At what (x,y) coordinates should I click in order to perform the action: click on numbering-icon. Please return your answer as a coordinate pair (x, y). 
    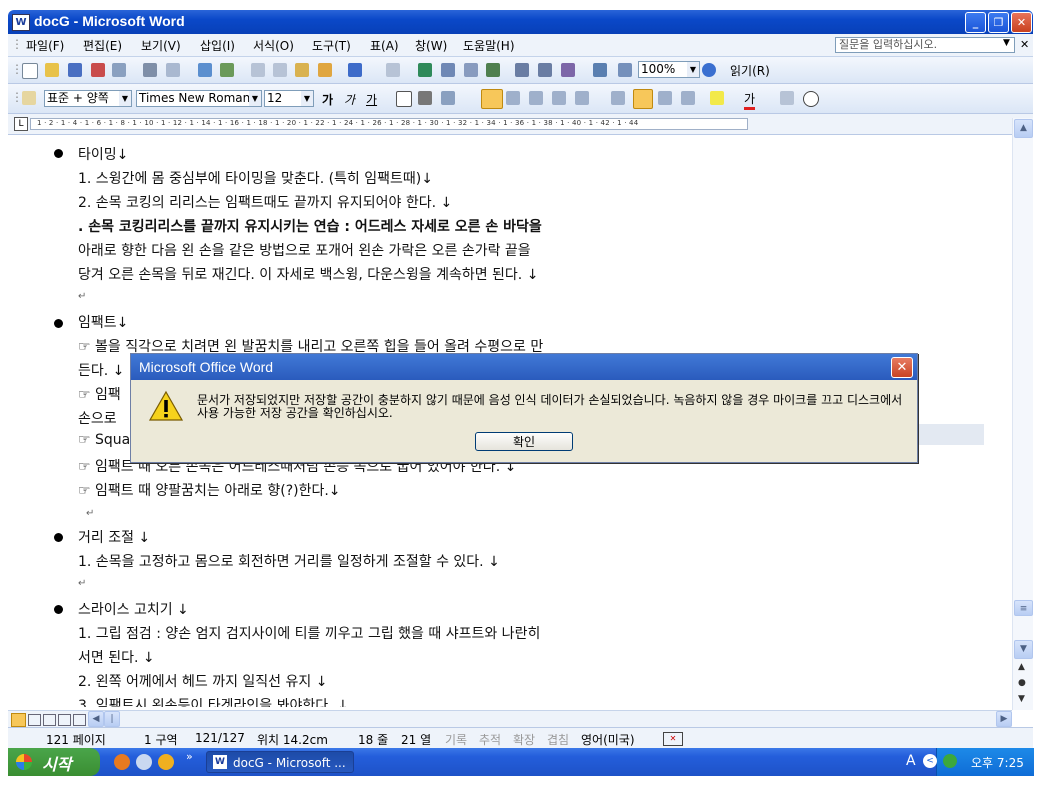
    Looking at the image, I should click on (618, 98).